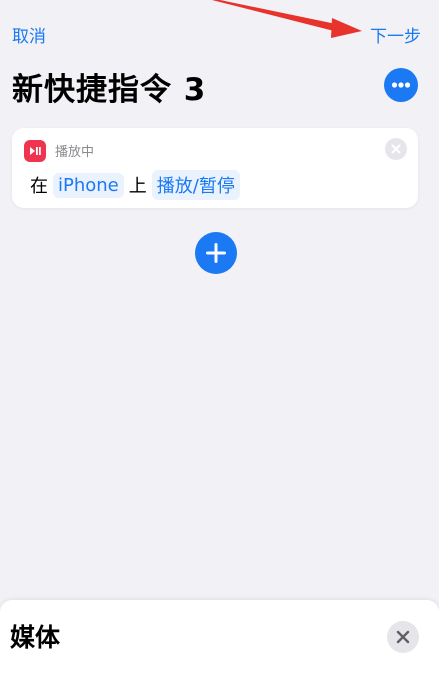 This screenshot has width=439, height=680. Describe the element at coordinates (75, 152) in the screenshot. I see `action-app-label: 播放中` at that location.